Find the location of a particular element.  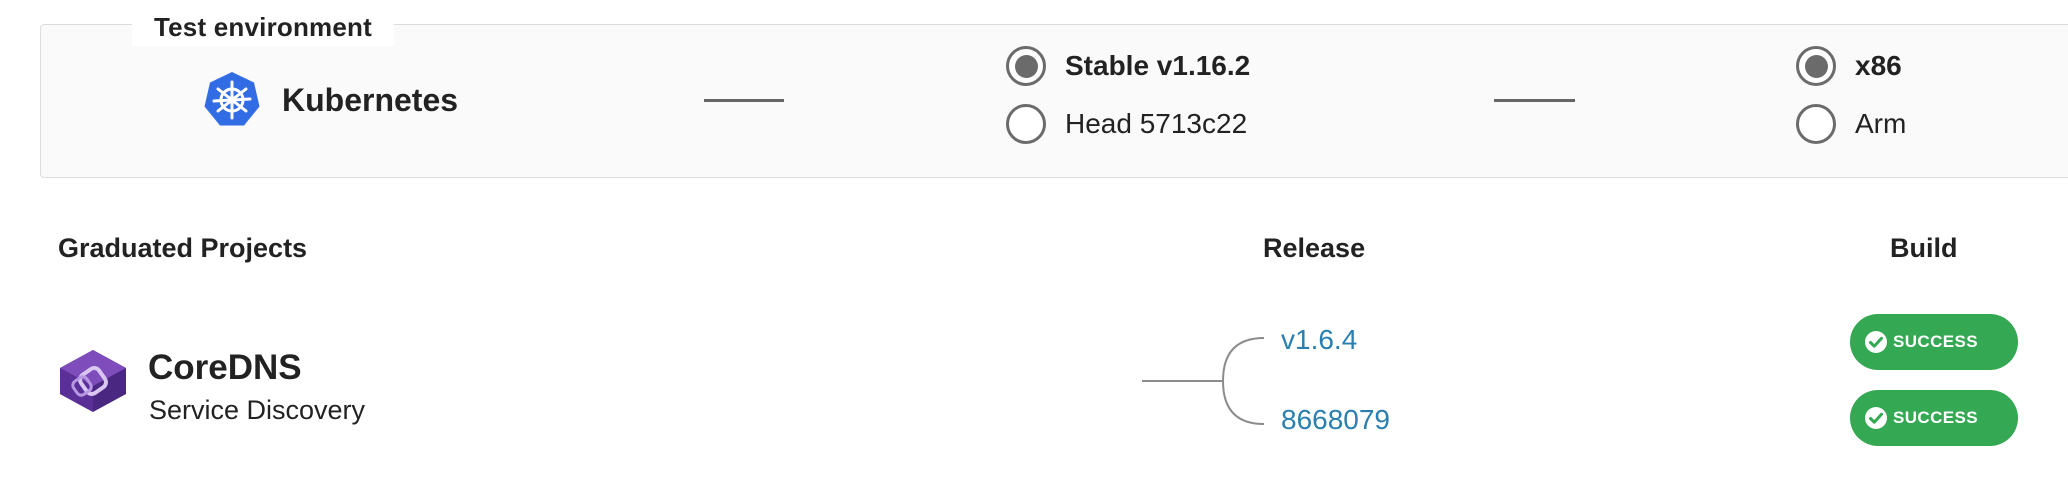

version-arch-connector is located at coordinates (1534, 100).